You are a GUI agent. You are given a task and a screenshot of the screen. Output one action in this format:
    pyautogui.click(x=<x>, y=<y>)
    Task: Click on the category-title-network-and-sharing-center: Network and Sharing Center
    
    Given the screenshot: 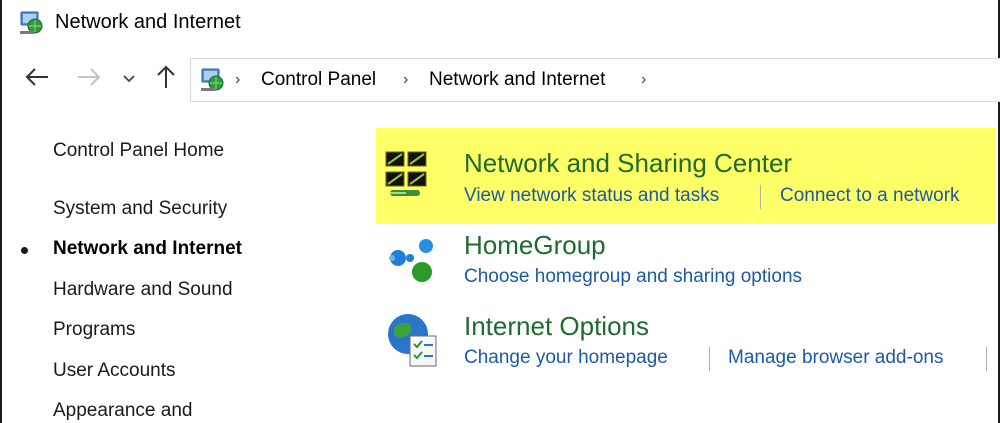 What is the action you would take?
    pyautogui.click(x=628, y=163)
    